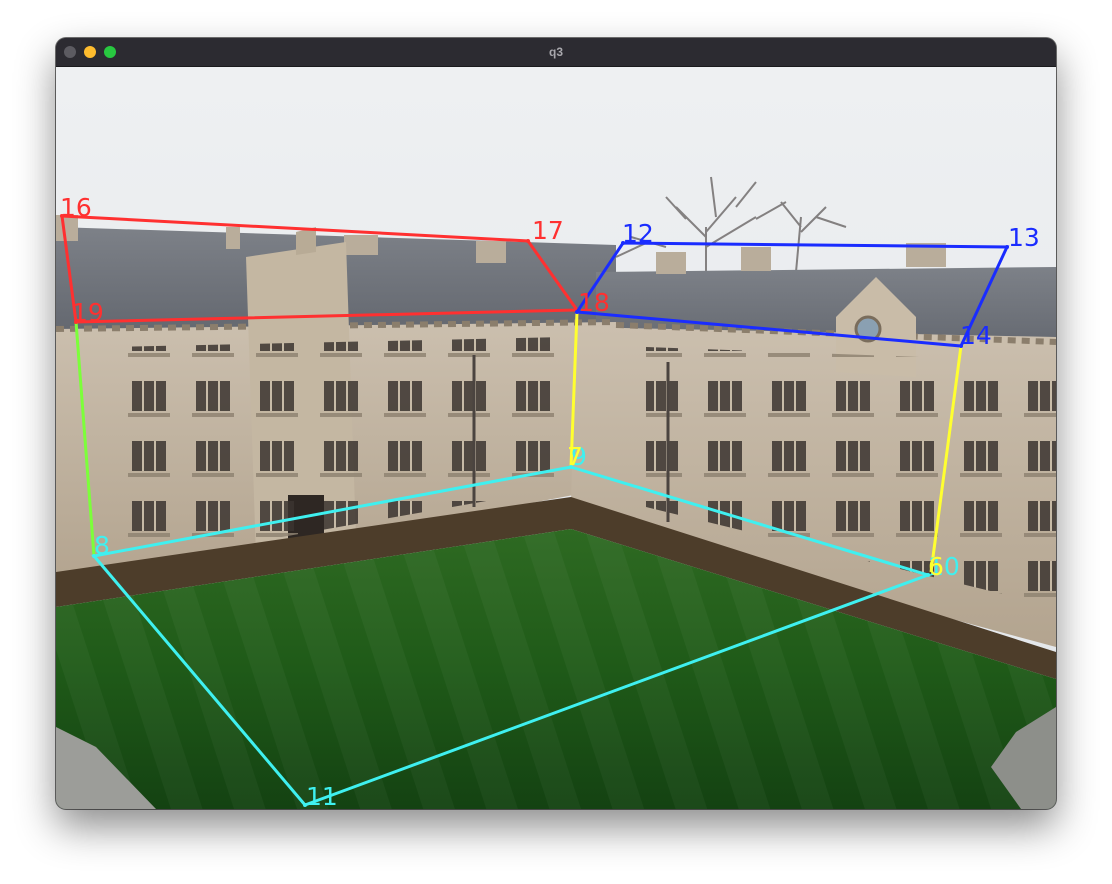 The image size is (1112, 884). I want to click on label-11: 11, so click(322, 795).